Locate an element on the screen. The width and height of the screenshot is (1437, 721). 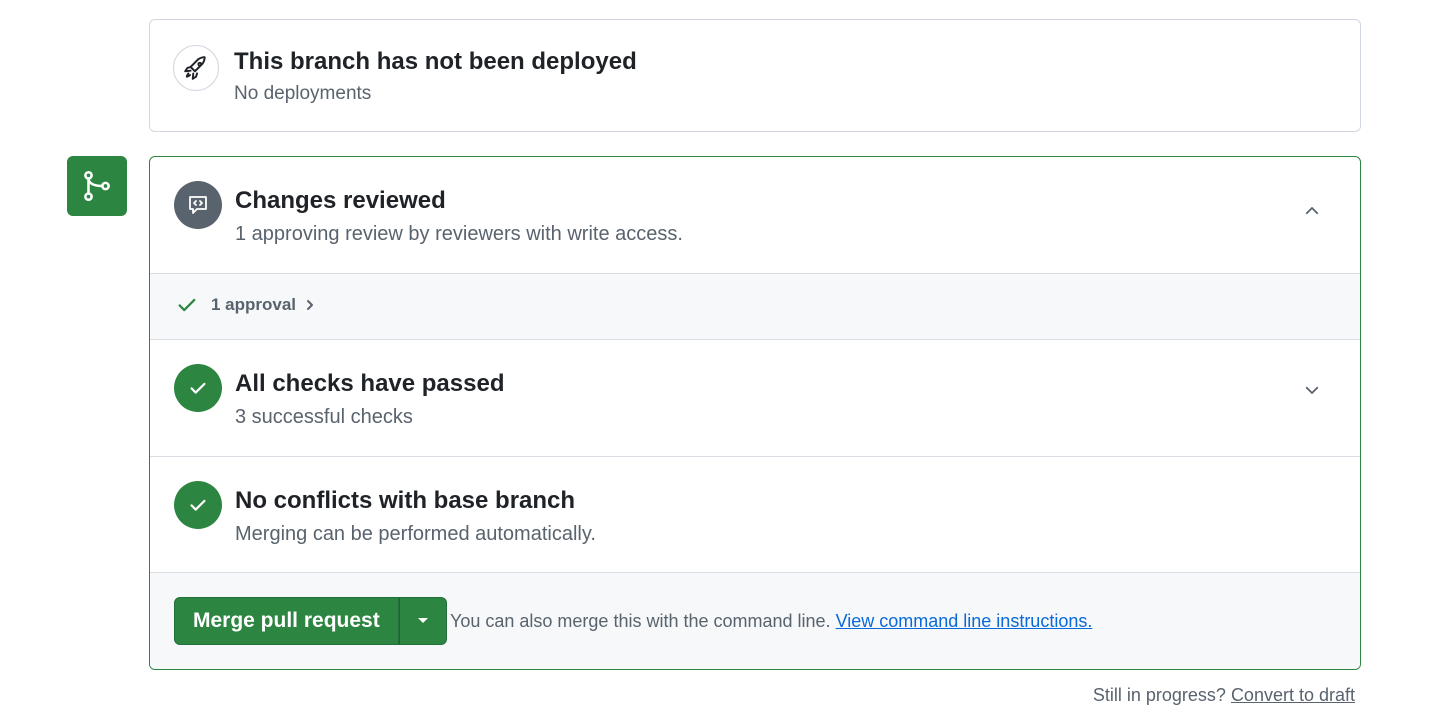
merge-button-group: Merge pull request is located at coordinates (310, 621).